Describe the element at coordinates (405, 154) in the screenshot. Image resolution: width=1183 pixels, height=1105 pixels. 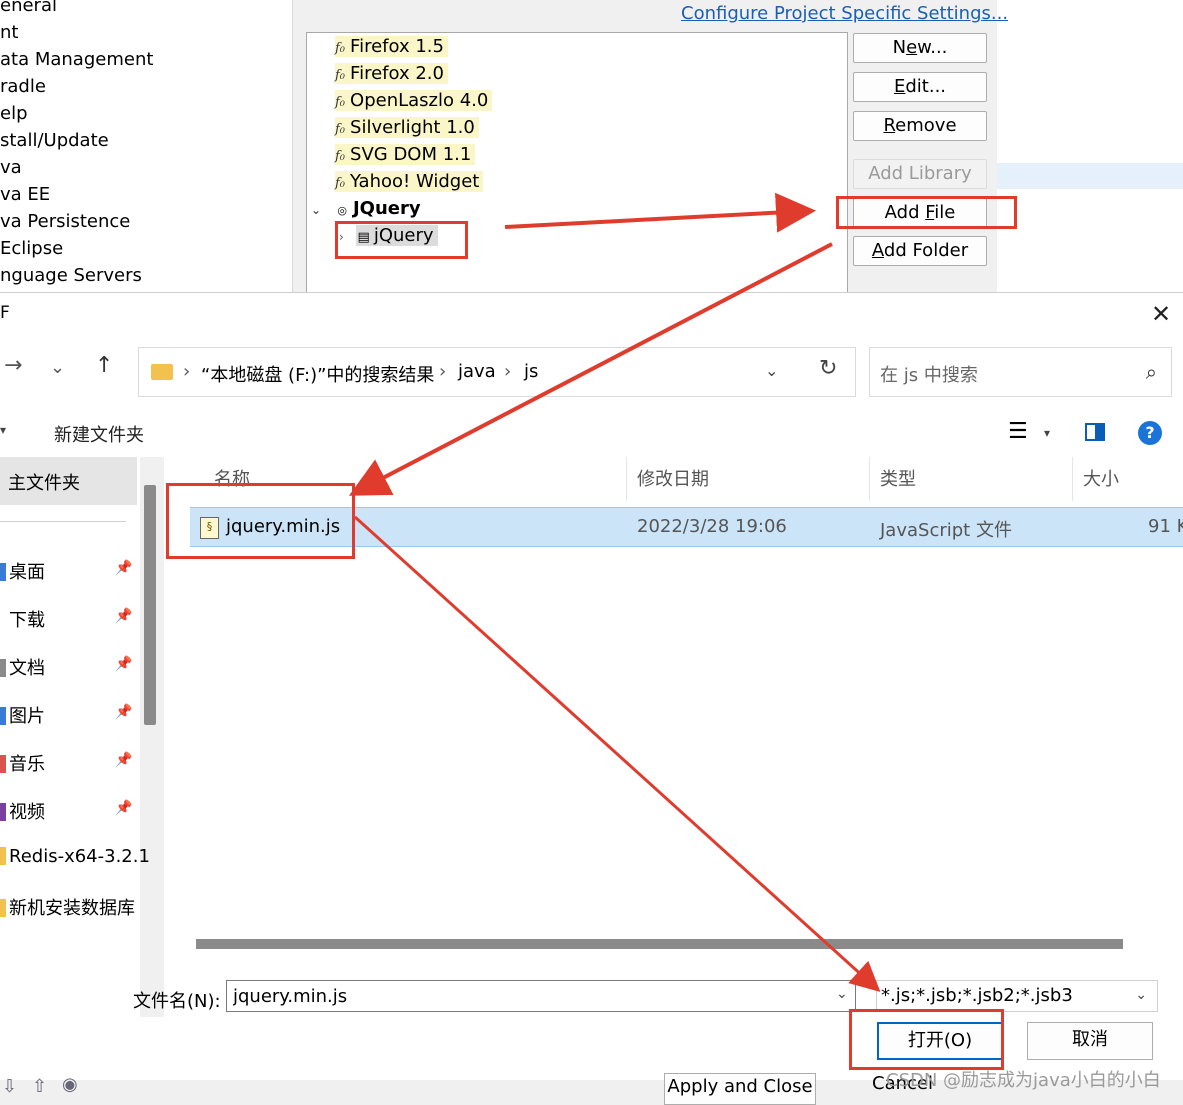
I see `library-item: f₀ SVG DOM 1.1` at that location.